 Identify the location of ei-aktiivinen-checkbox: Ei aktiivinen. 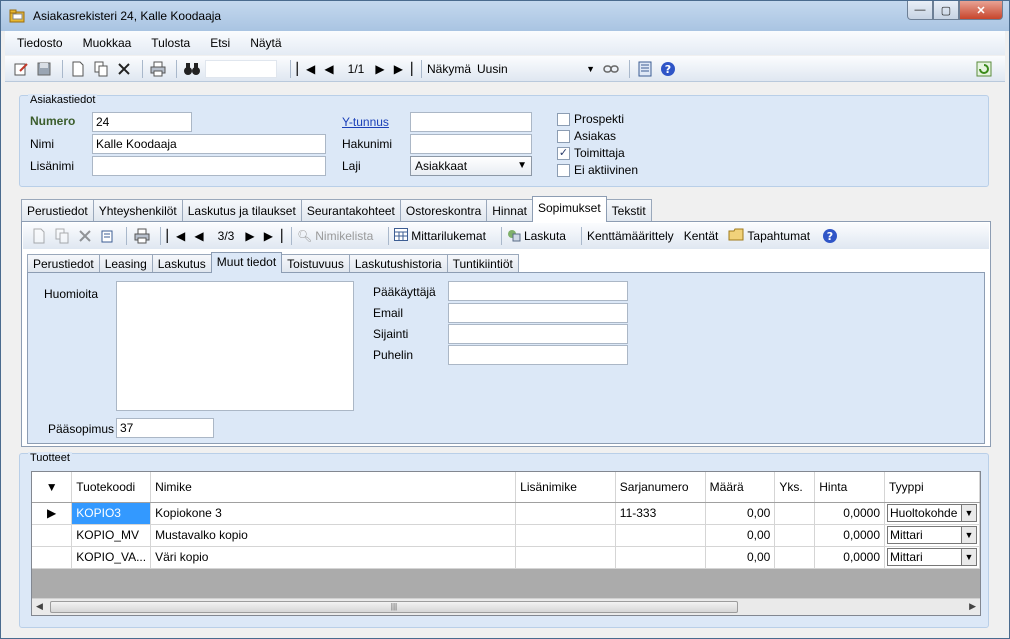
(597, 170).